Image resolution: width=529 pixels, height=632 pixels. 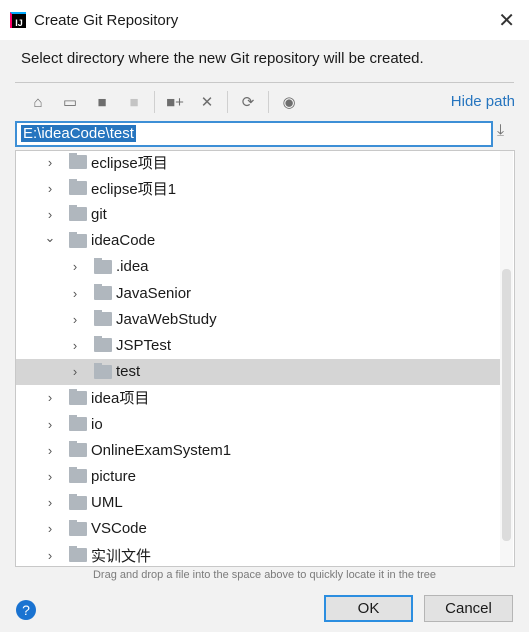 I want to click on tree-item-label: ideaCode, so click(x=123, y=241).